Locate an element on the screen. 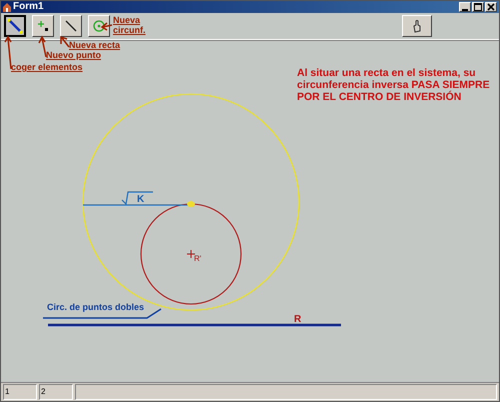 The height and width of the screenshot is (402, 500). close-icon is located at coordinates (491, 7).